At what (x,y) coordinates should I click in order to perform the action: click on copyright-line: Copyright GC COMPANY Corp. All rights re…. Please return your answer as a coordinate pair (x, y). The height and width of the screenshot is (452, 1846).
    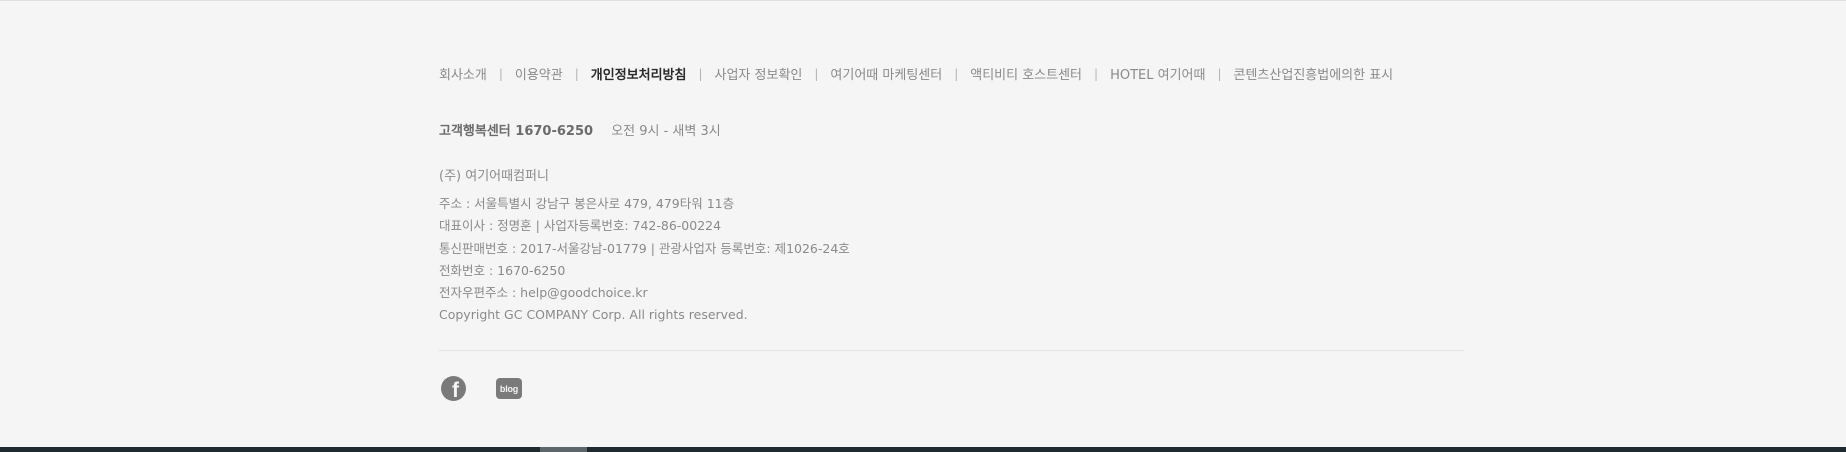
    Looking at the image, I should click on (593, 315).